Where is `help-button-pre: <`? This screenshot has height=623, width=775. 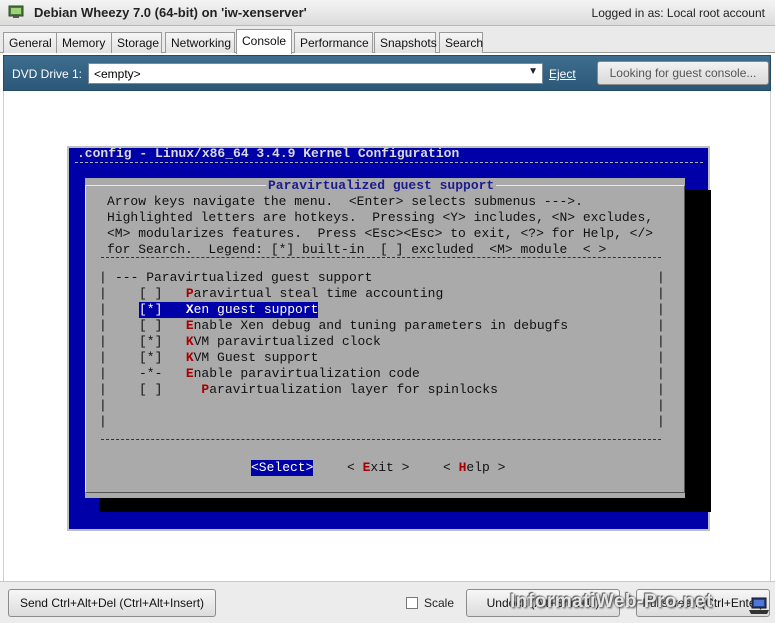 help-button-pre: < is located at coordinates (451, 467).